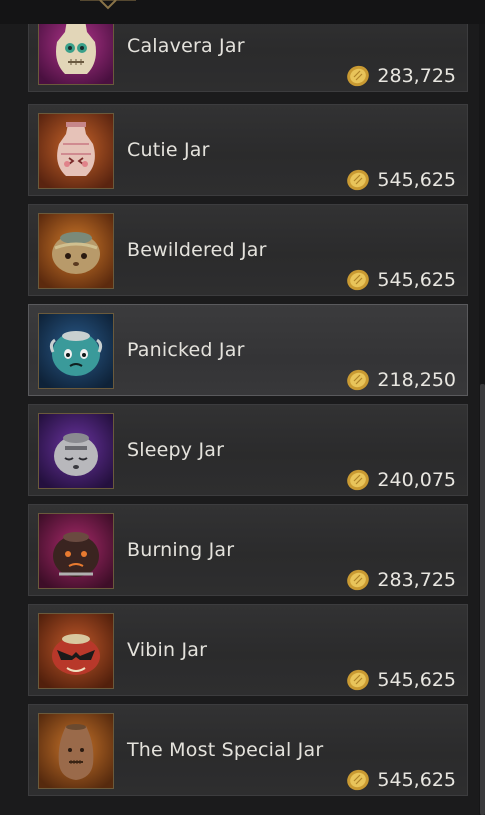 The image size is (485, 815). I want to click on burning-jar-icon, so click(76, 551).